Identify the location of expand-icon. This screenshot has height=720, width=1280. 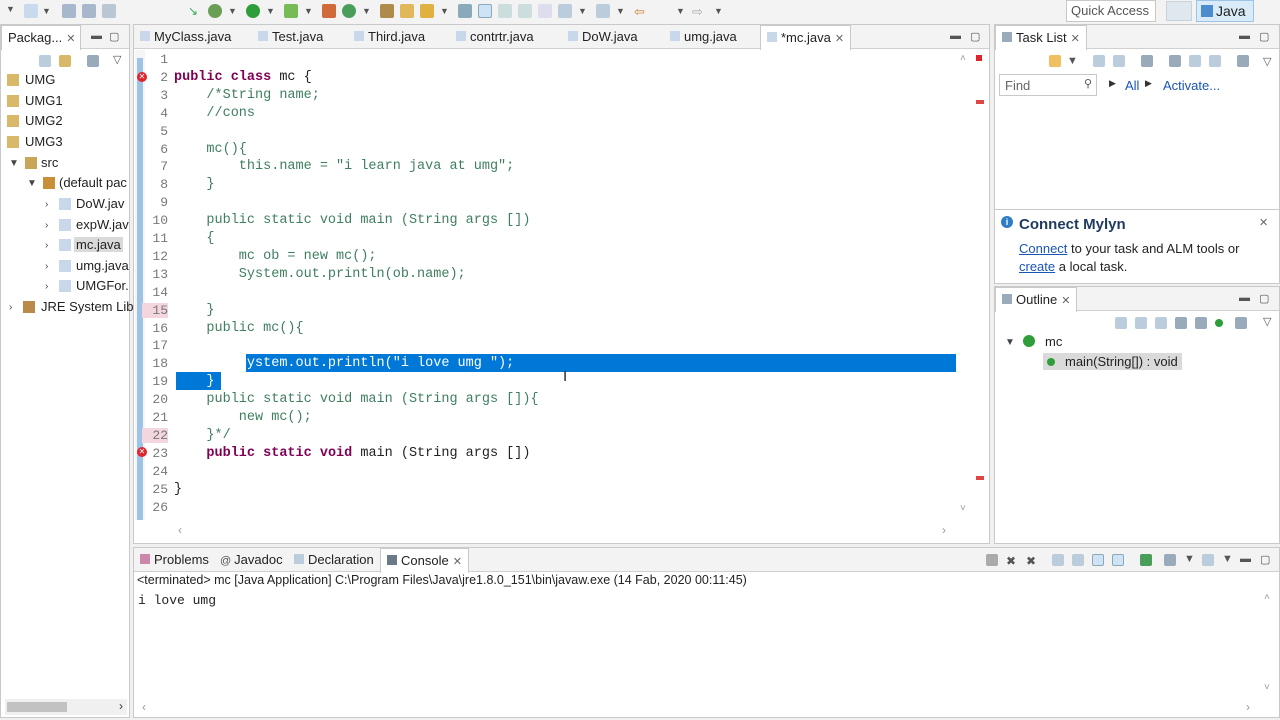
(1243, 61).